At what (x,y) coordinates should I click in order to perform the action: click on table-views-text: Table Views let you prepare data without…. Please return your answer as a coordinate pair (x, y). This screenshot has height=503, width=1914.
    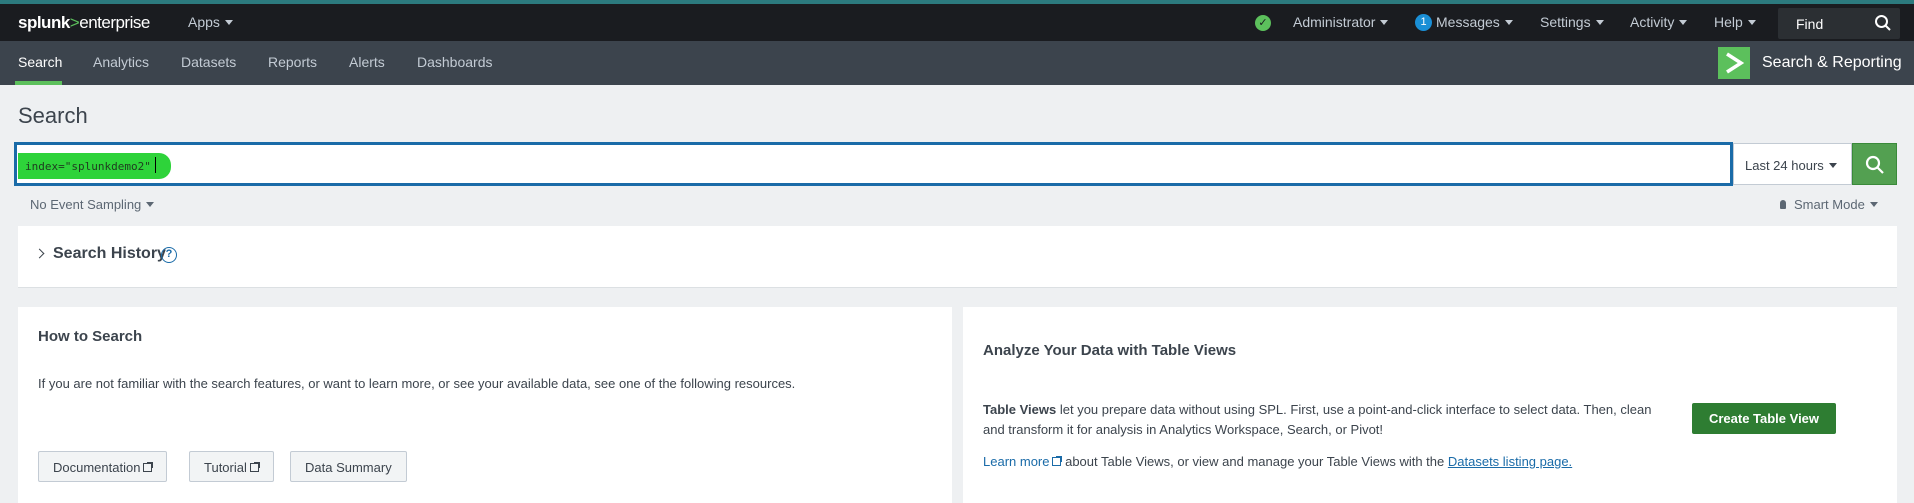
    Looking at the image, I should click on (1323, 420).